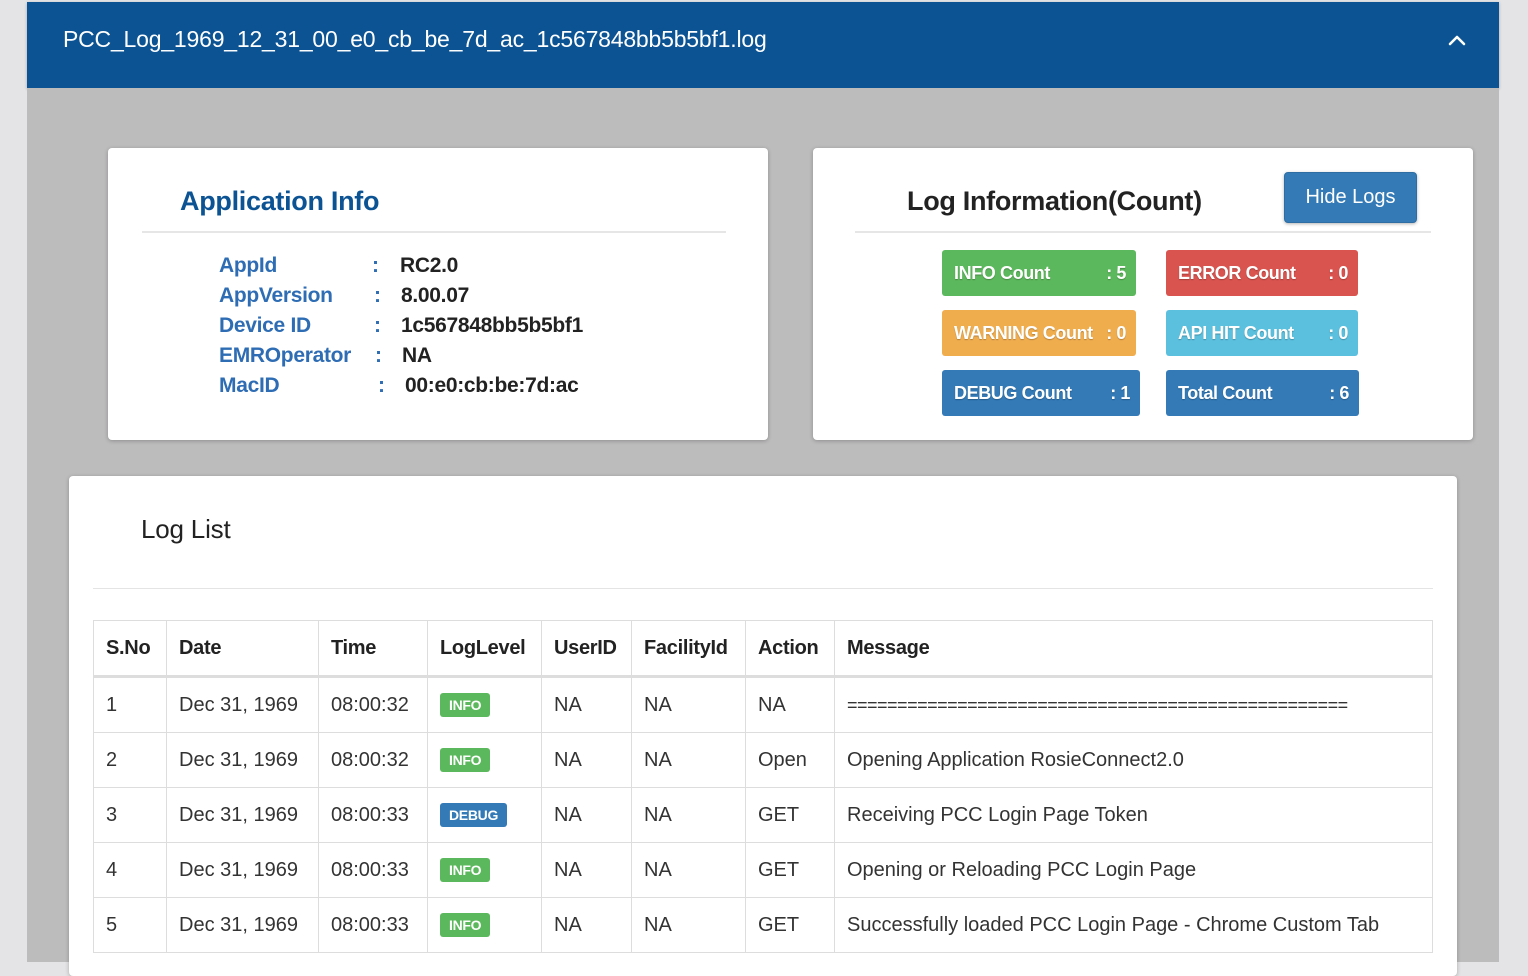 This screenshot has height=976, width=1528. I want to click on application-info-divider, so click(434, 232).